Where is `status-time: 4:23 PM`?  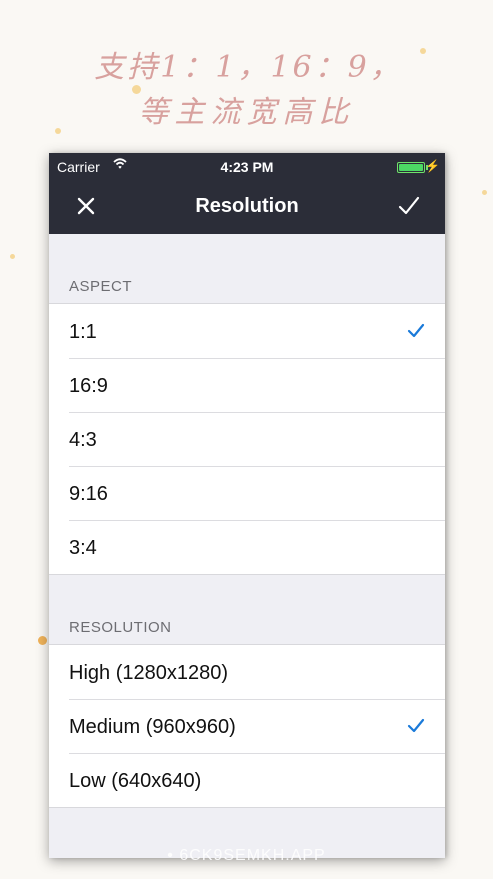
status-time: 4:23 PM is located at coordinates (247, 167).